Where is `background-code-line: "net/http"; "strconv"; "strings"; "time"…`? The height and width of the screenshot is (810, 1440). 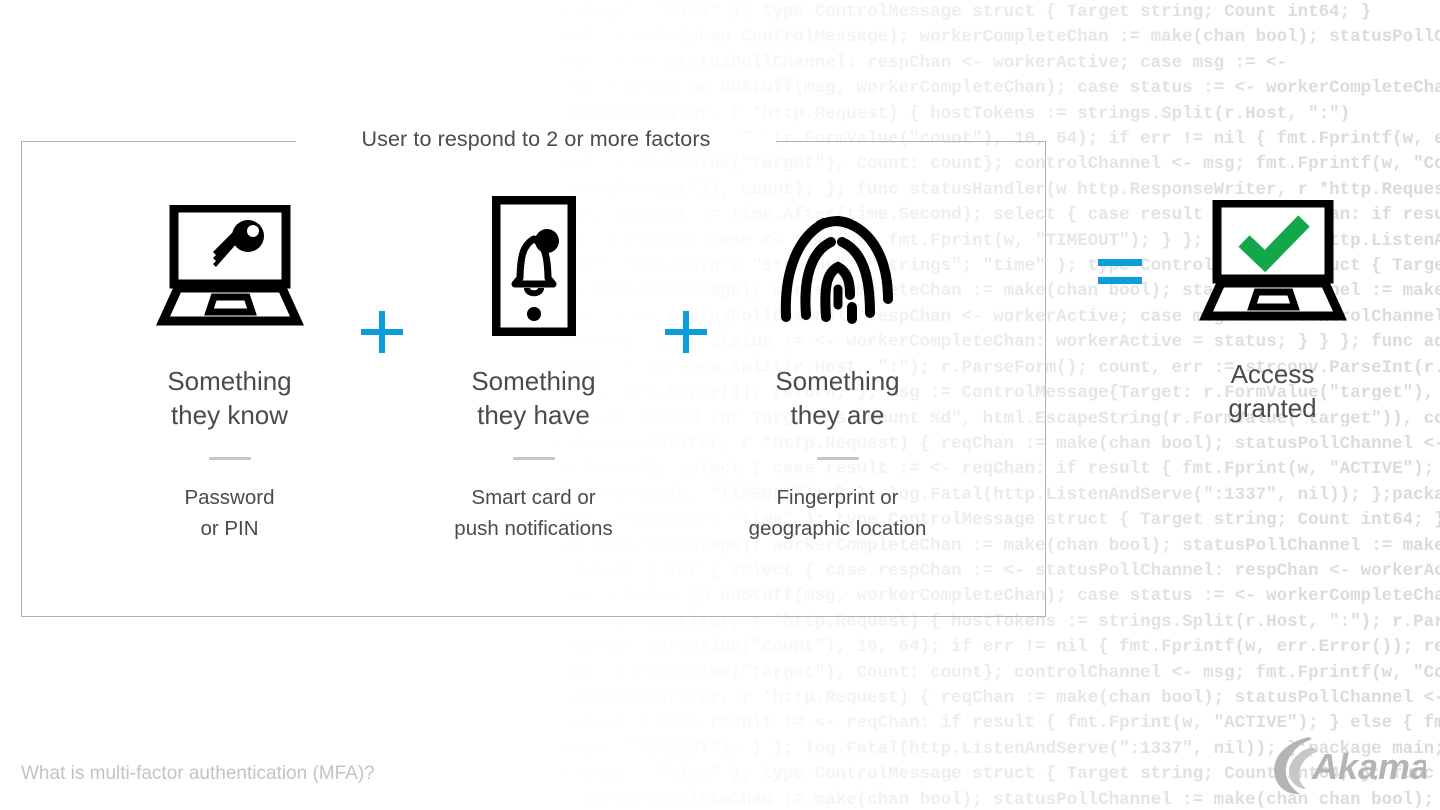 background-code-line: "net/http"; "strconv"; "strings"; "time"… is located at coordinates (836, 12).